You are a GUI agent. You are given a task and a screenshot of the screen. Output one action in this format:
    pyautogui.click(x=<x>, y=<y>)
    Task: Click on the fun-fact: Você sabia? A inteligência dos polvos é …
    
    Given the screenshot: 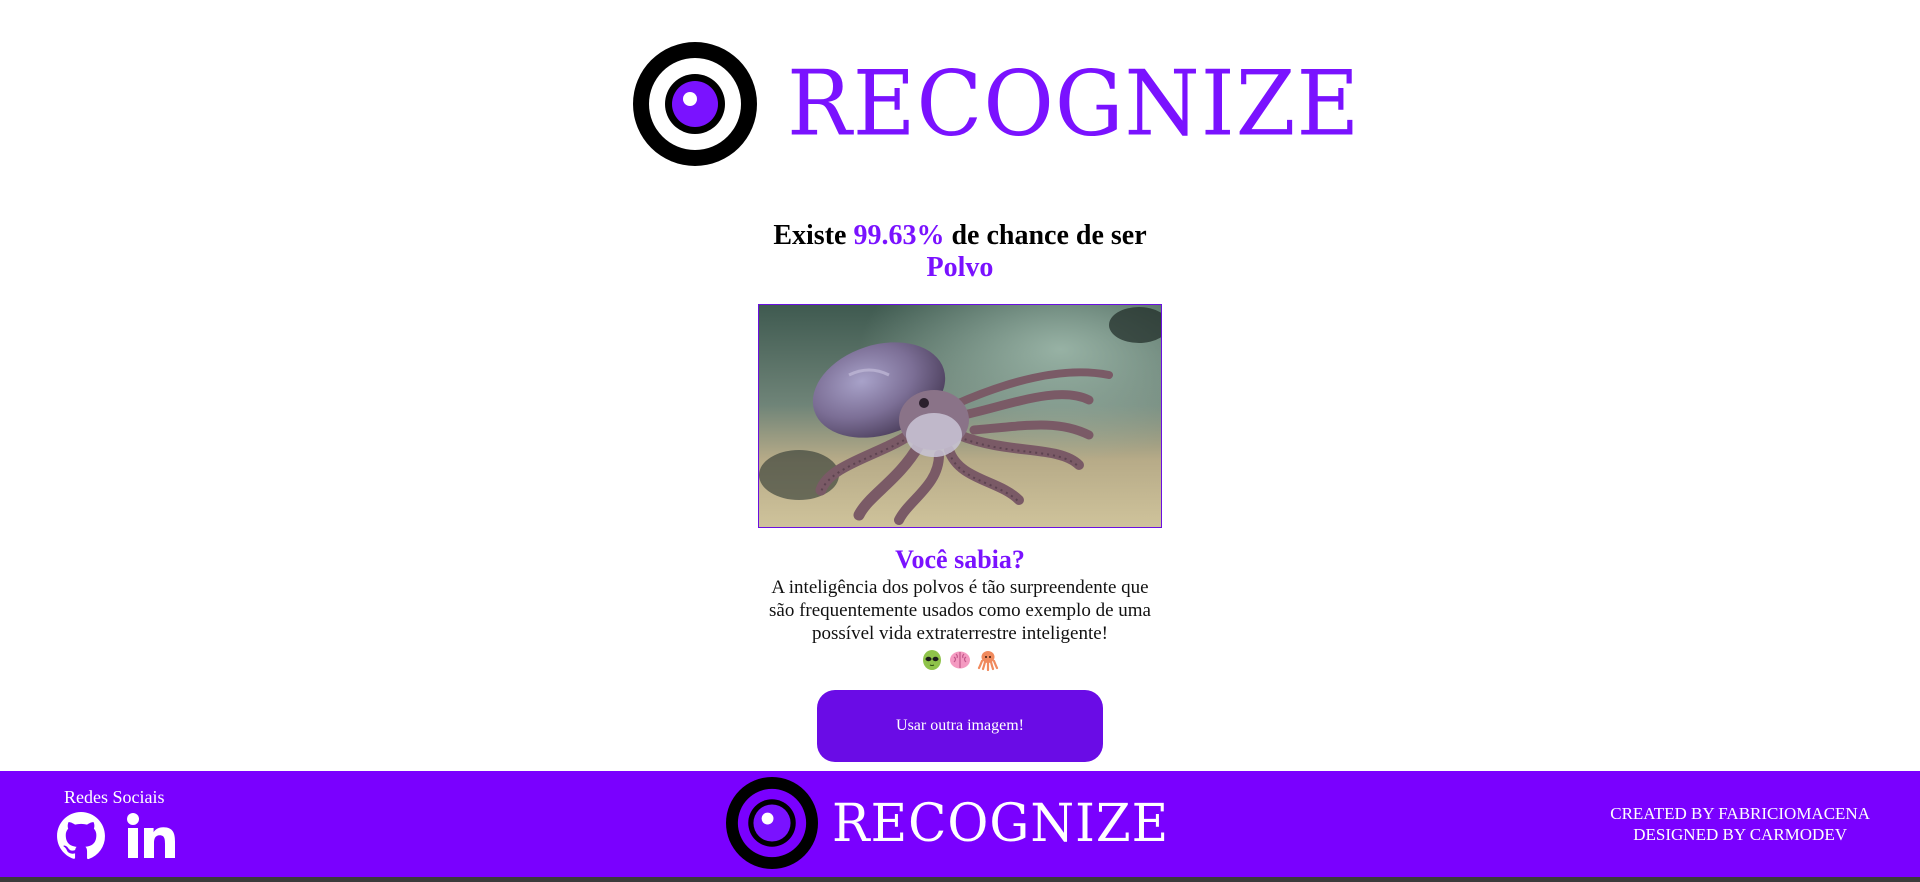 What is the action you would take?
    pyautogui.click(x=960, y=607)
    